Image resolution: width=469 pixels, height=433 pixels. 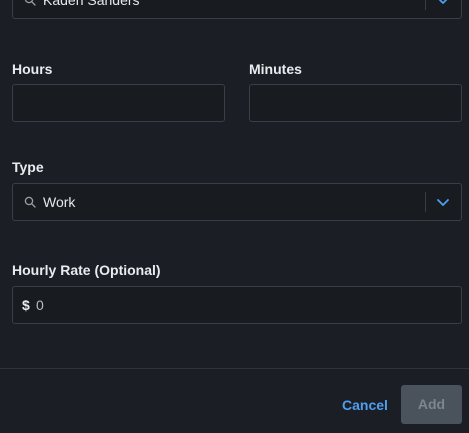 I want to click on minutes-field, so click(x=355, y=103).